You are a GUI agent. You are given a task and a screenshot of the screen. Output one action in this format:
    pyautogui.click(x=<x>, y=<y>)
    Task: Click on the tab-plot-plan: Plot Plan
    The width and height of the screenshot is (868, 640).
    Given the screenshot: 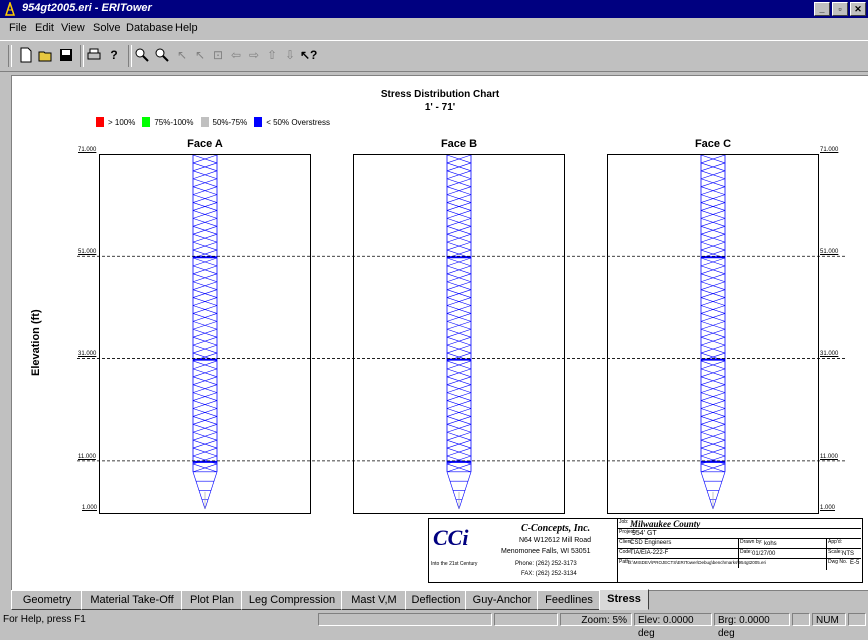 What is the action you would take?
    pyautogui.click(x=212, y=600)
    